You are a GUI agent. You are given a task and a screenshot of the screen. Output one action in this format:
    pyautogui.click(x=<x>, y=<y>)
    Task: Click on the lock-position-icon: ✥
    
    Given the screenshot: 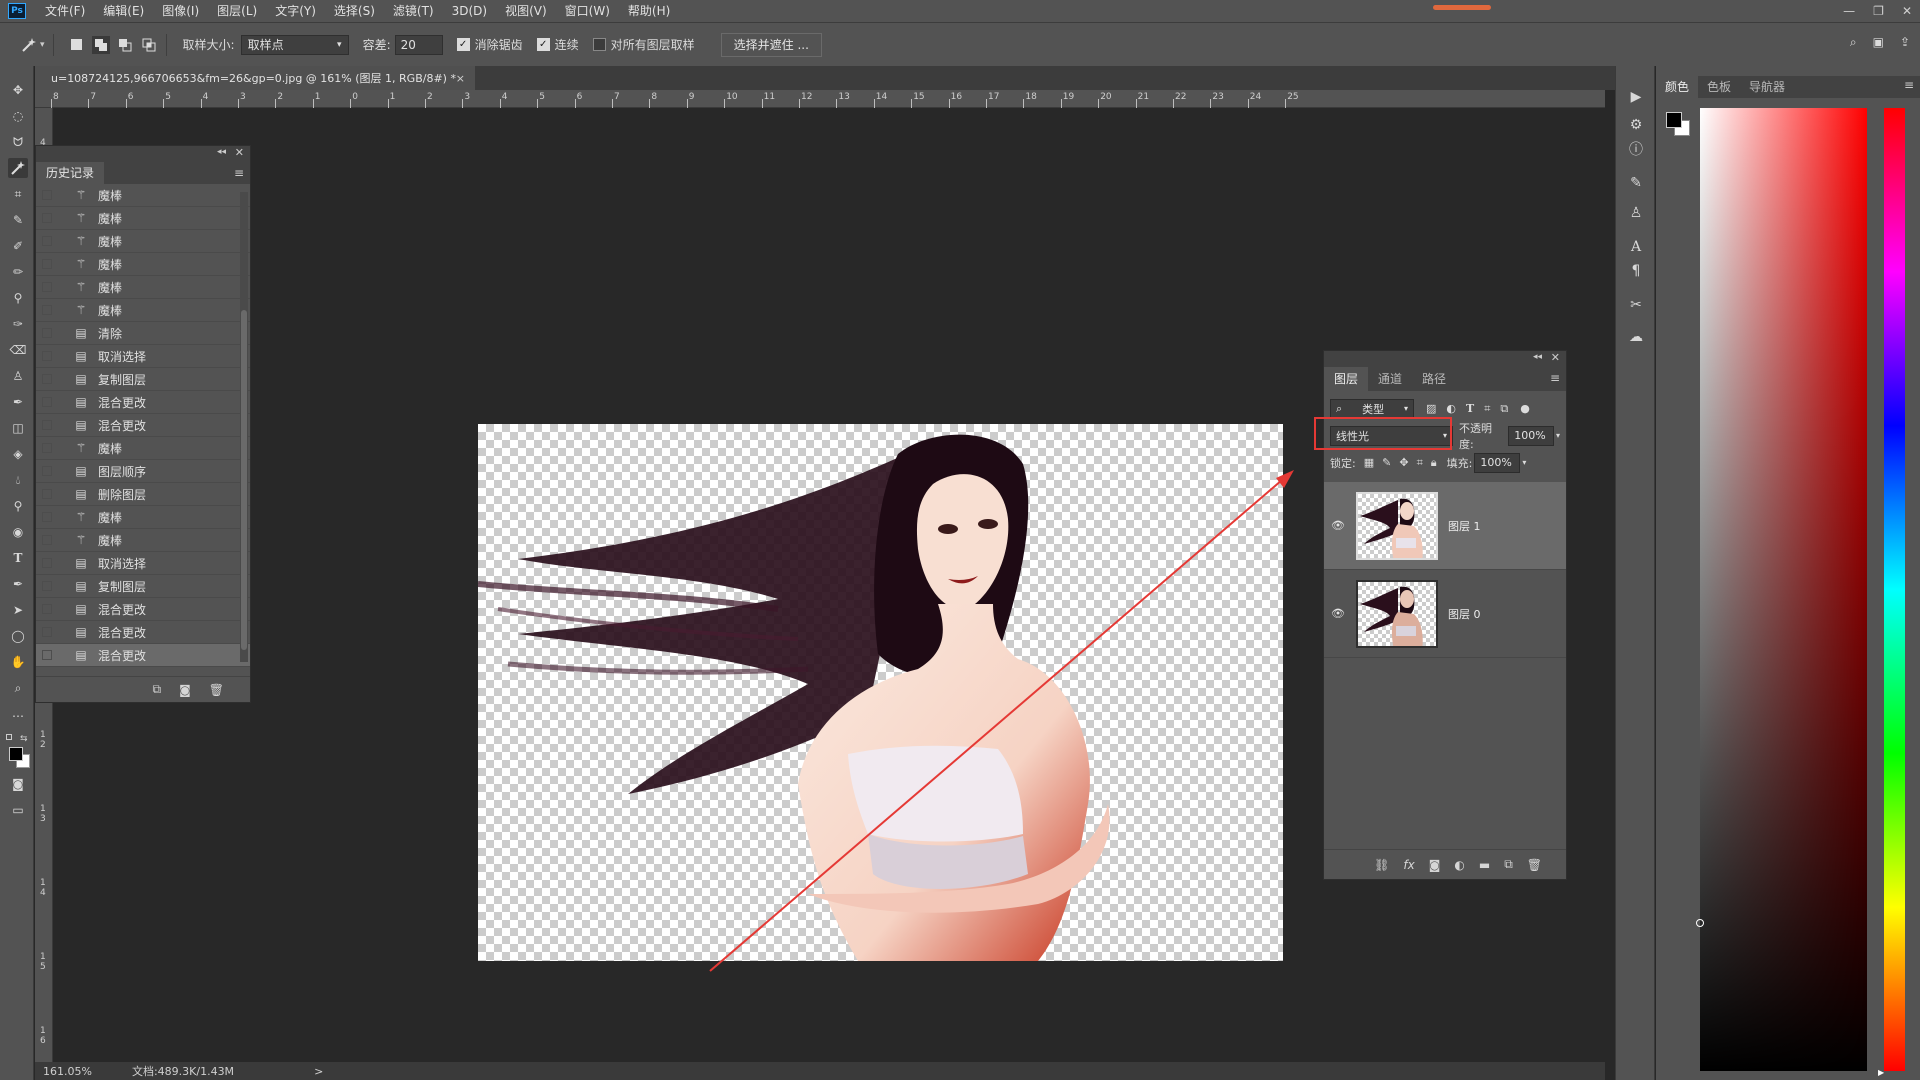 What is the action you would take?
    pyautogui.click(x=1403, y=462)
    